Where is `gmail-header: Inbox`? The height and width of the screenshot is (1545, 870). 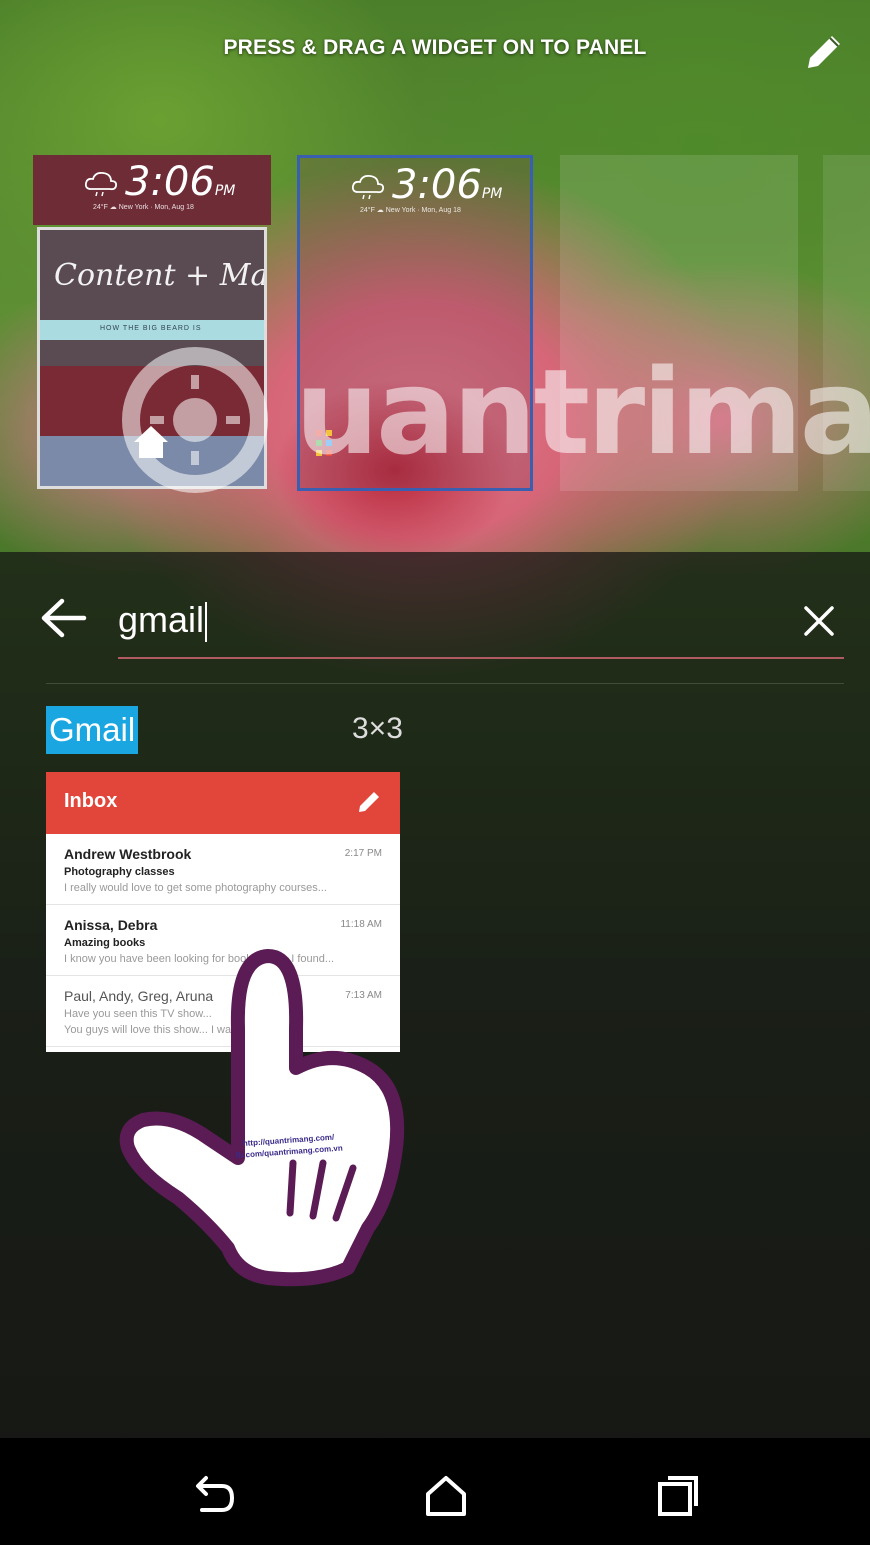 gmail-header: Inbox is located at coordinates (223, 803).